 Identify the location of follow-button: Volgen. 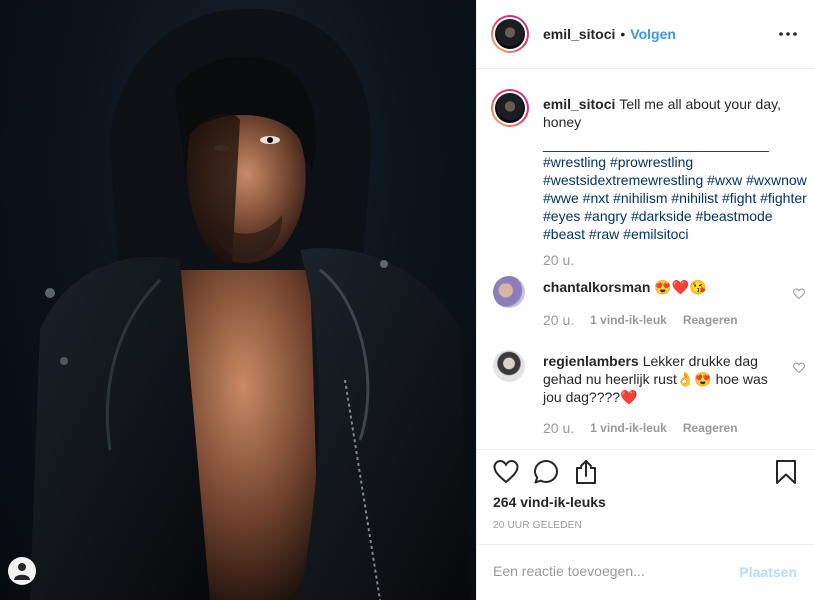
(653, 34).